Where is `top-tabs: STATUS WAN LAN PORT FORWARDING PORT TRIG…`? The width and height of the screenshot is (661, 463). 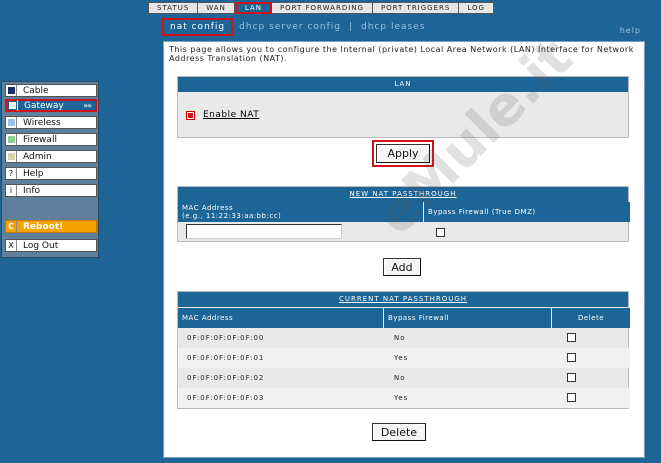 top-tabs: STATUS WAN LAN PORT FORWARDING PORT TRIG… is located at coordinates (321, 8).